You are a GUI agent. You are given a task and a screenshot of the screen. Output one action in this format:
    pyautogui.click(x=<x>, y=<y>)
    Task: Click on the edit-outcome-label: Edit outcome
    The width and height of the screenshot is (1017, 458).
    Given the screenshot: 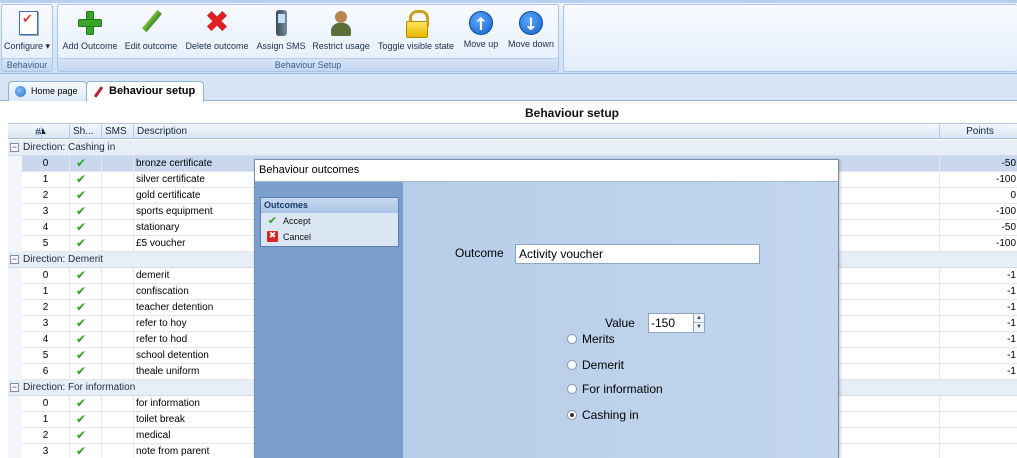 What is the action you would take?
    pyautogui.click(x=151, y=46)
    